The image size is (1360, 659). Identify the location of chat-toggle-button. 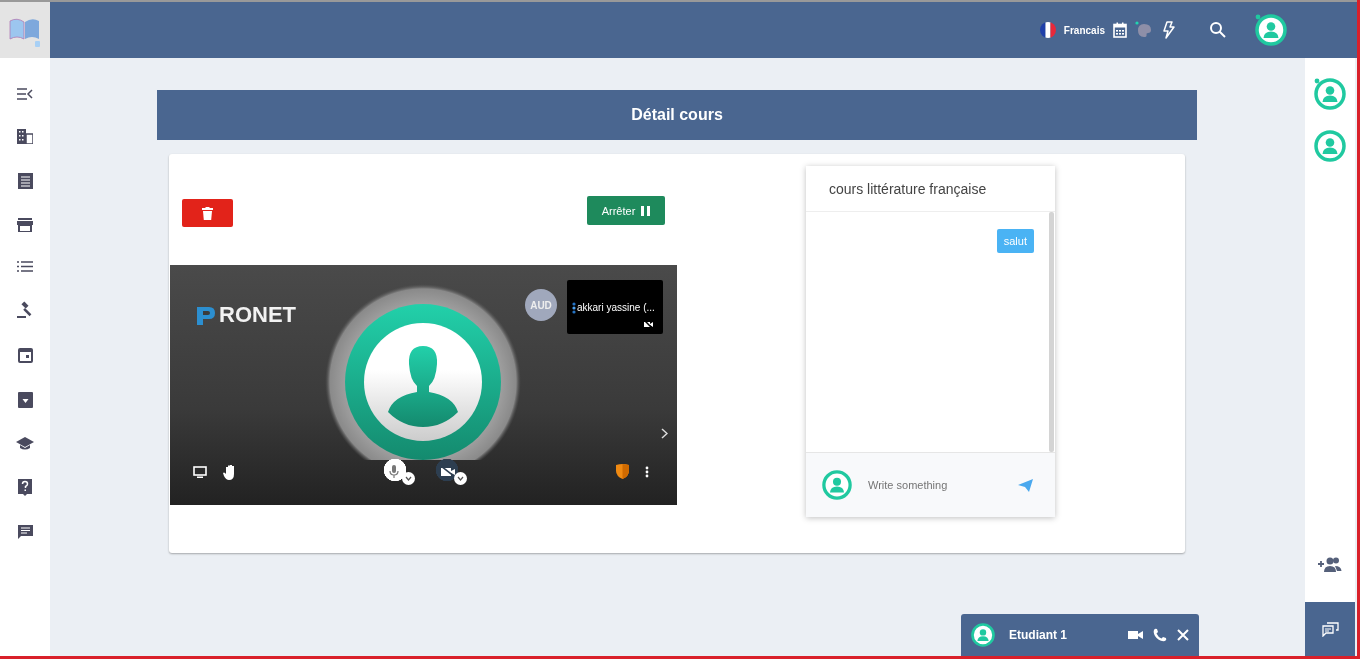
(1330, 629).